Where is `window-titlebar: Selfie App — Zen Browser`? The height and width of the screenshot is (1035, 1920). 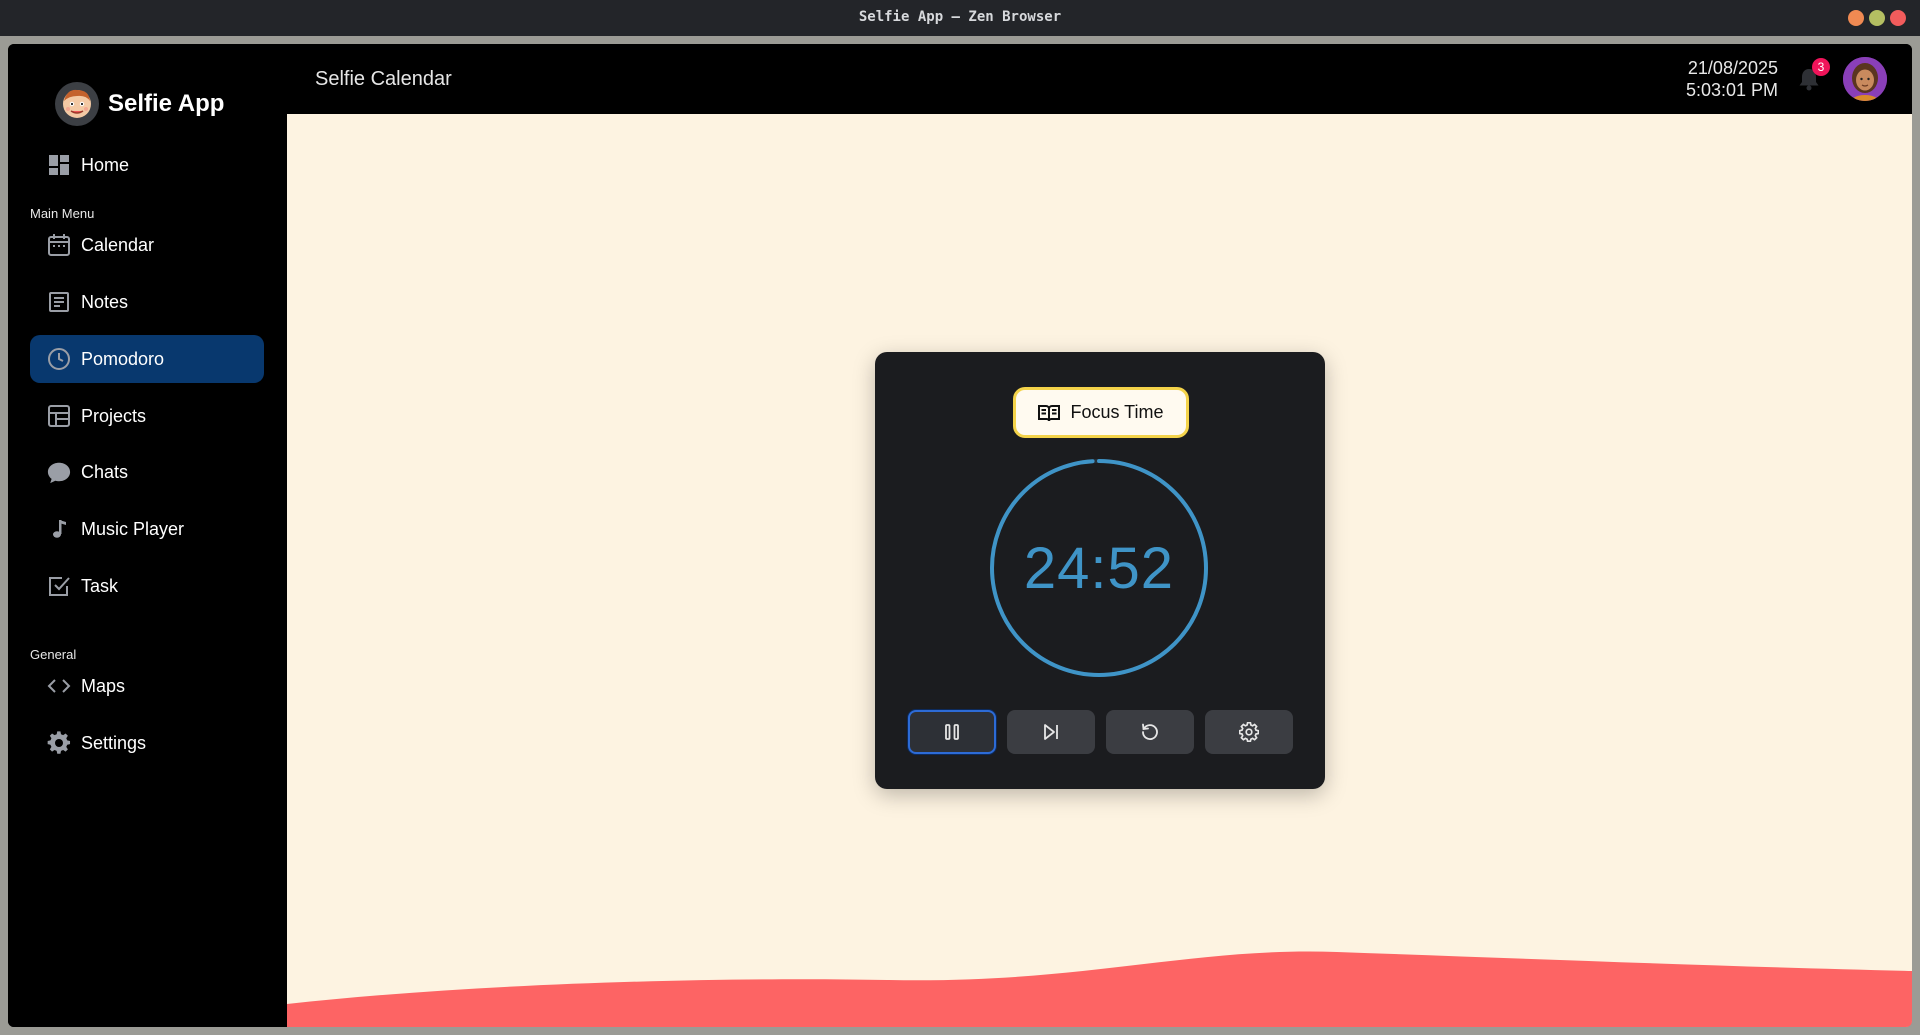
window-titlebar: Selfie App — Zen Browser is located at coordinates (960, 18).